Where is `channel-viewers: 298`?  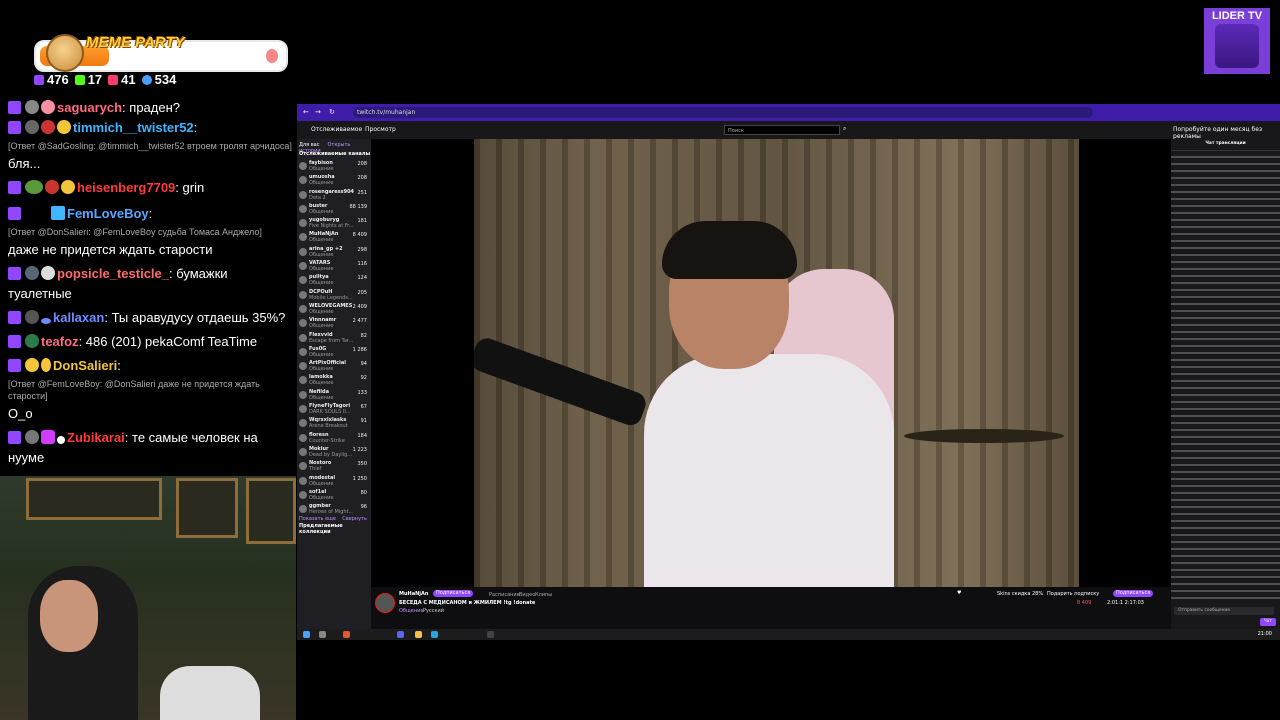 channel-viewers: 298 is located at coordinates (362, 249).